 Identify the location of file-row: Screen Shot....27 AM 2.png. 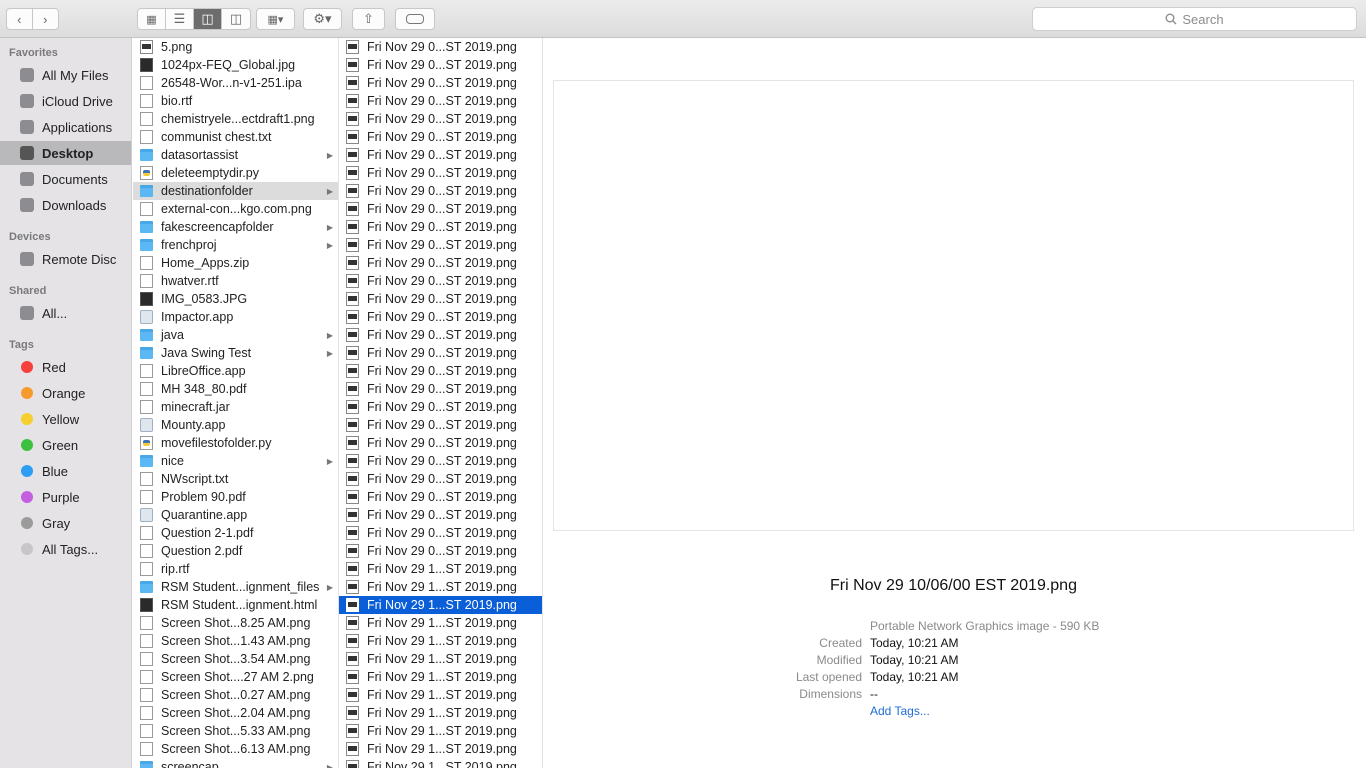
(235, 677).